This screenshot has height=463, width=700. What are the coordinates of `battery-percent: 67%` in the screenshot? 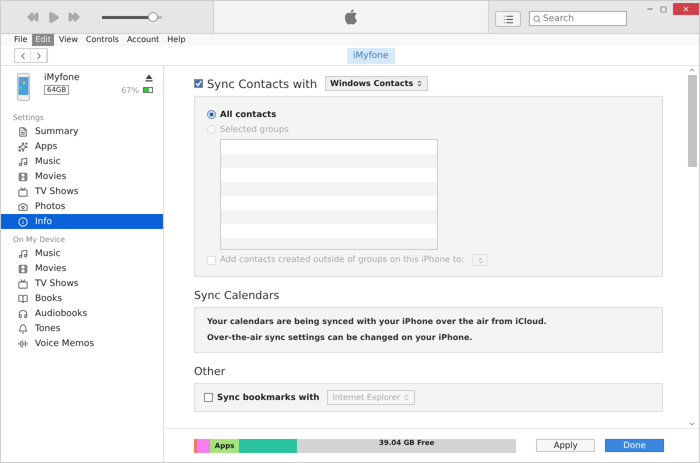 It's located at (130, 90).